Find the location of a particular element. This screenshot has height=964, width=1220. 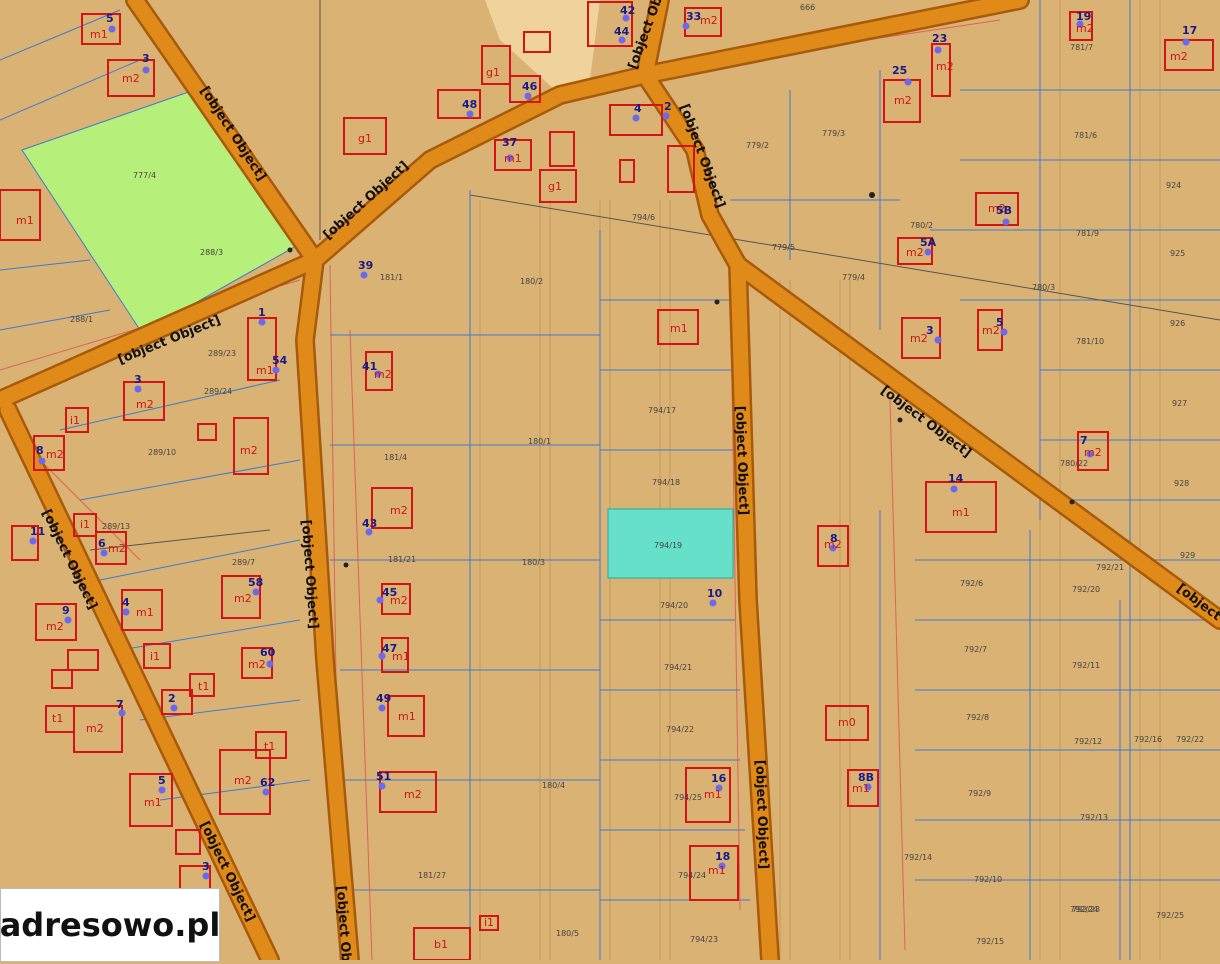

parcel-label: 780/3 is located at coordinates (1043, 287).